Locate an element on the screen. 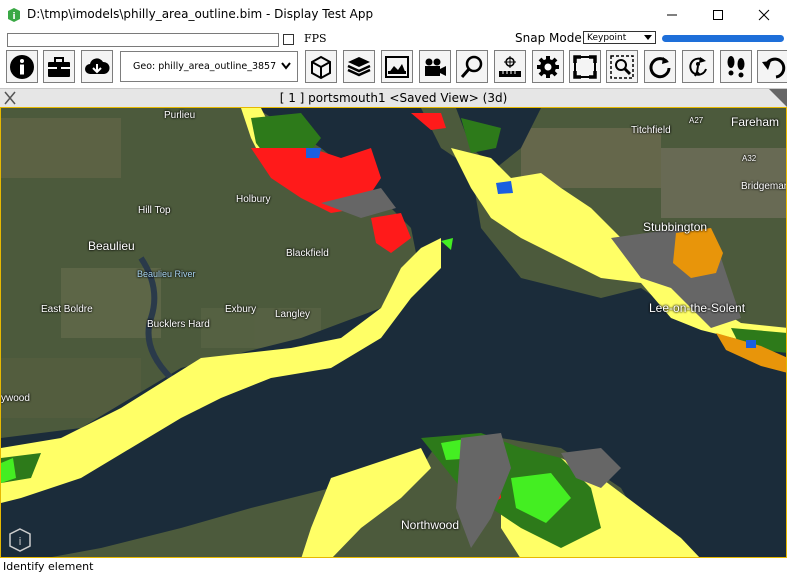 Image resolution: width=787 pixels, height=575 pixels. view-cube-button is located at coordinates (321, 66).